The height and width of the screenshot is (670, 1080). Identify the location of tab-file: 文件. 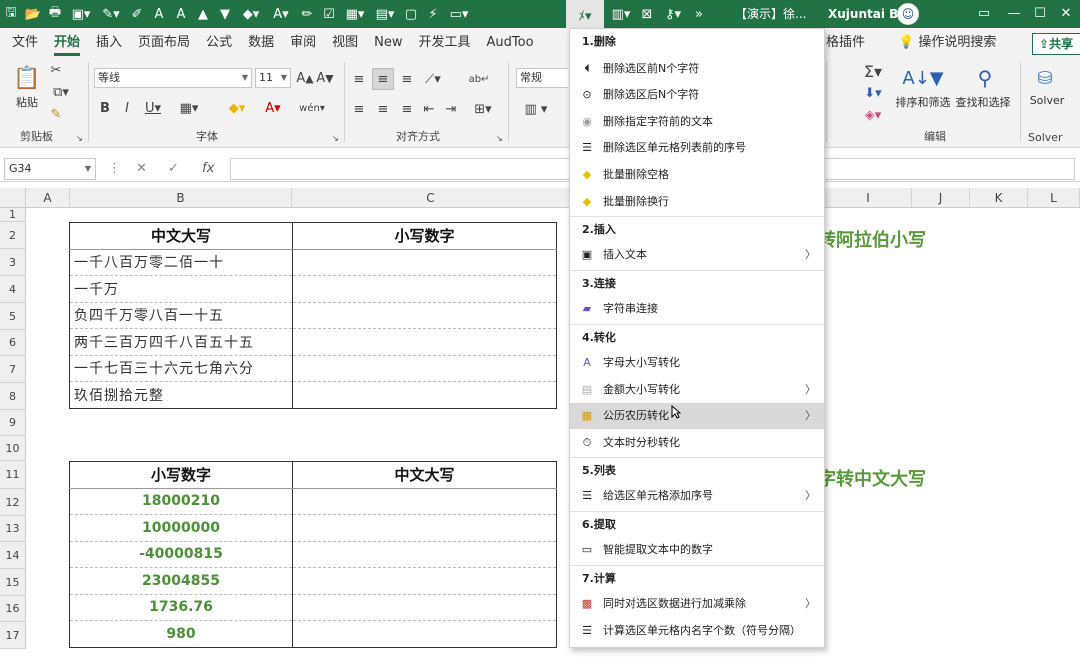
(23, 43).